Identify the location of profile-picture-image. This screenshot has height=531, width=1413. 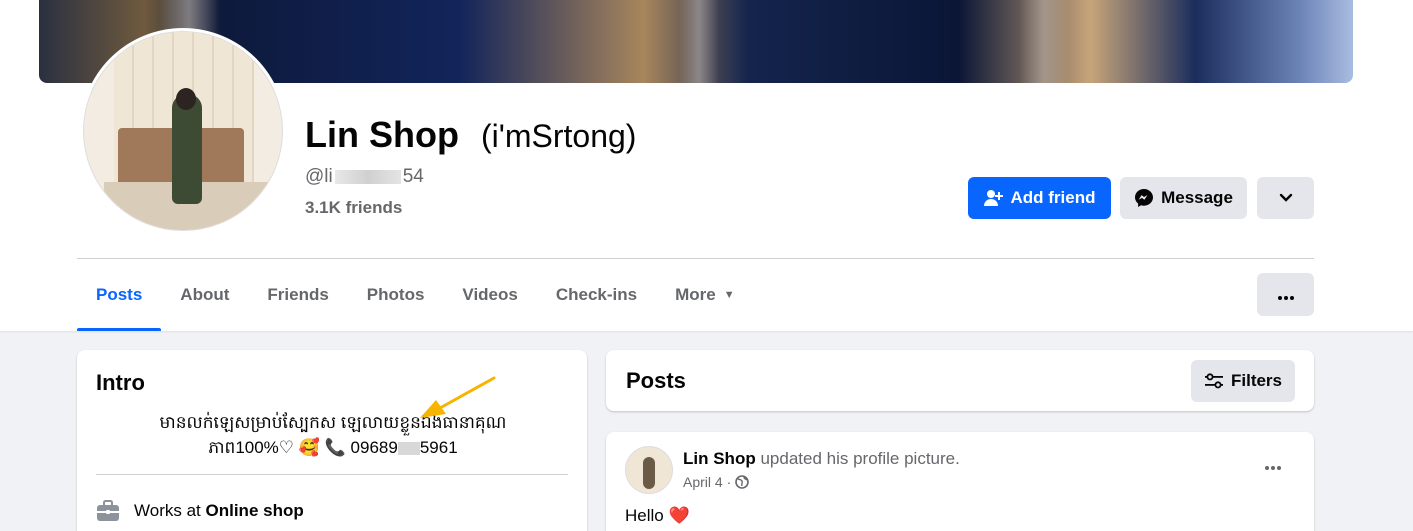
(183, 131).